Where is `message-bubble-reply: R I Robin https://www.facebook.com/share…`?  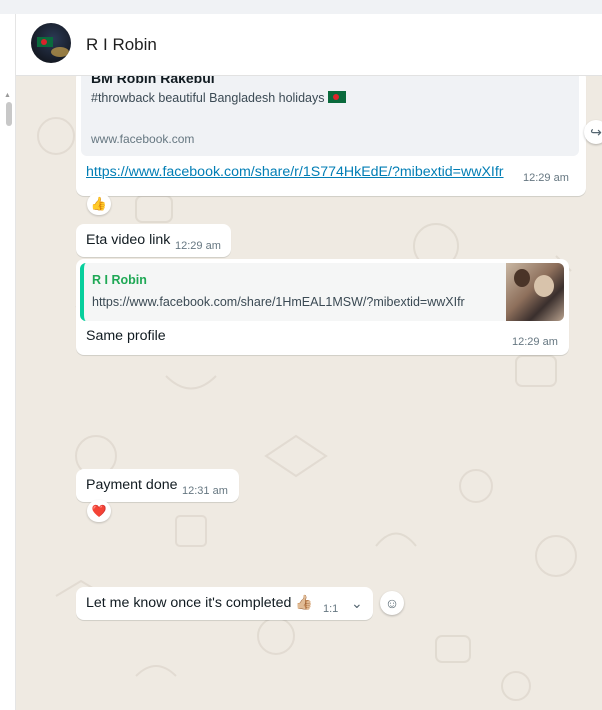
message-bubble-reply: R I Robin https://www.facebook.com/share… is located at coordinates (322, 307).